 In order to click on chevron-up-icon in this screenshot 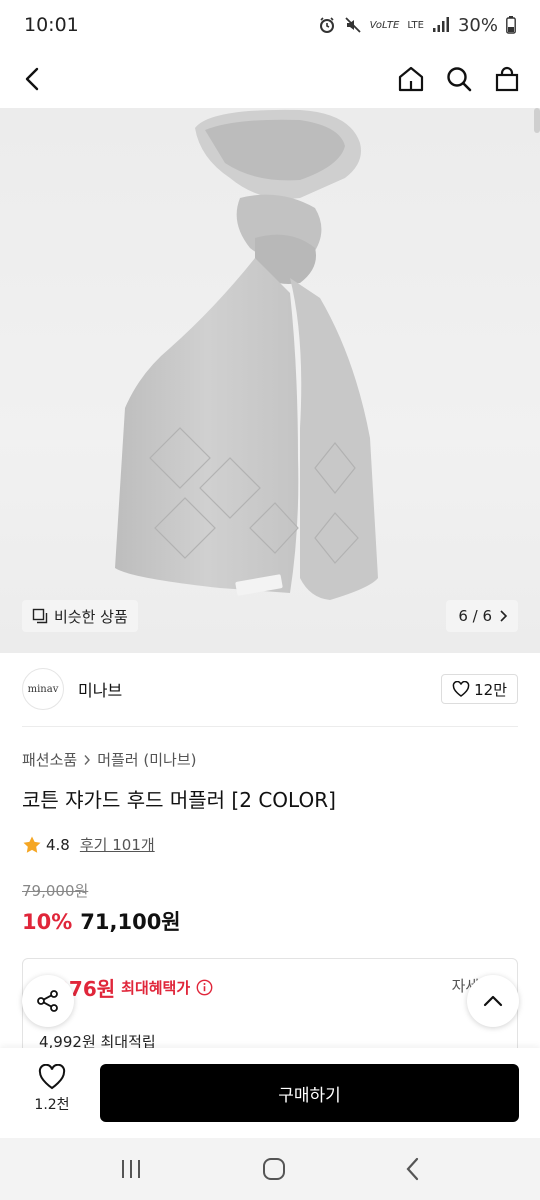, I will do `click(493, 1001)`.